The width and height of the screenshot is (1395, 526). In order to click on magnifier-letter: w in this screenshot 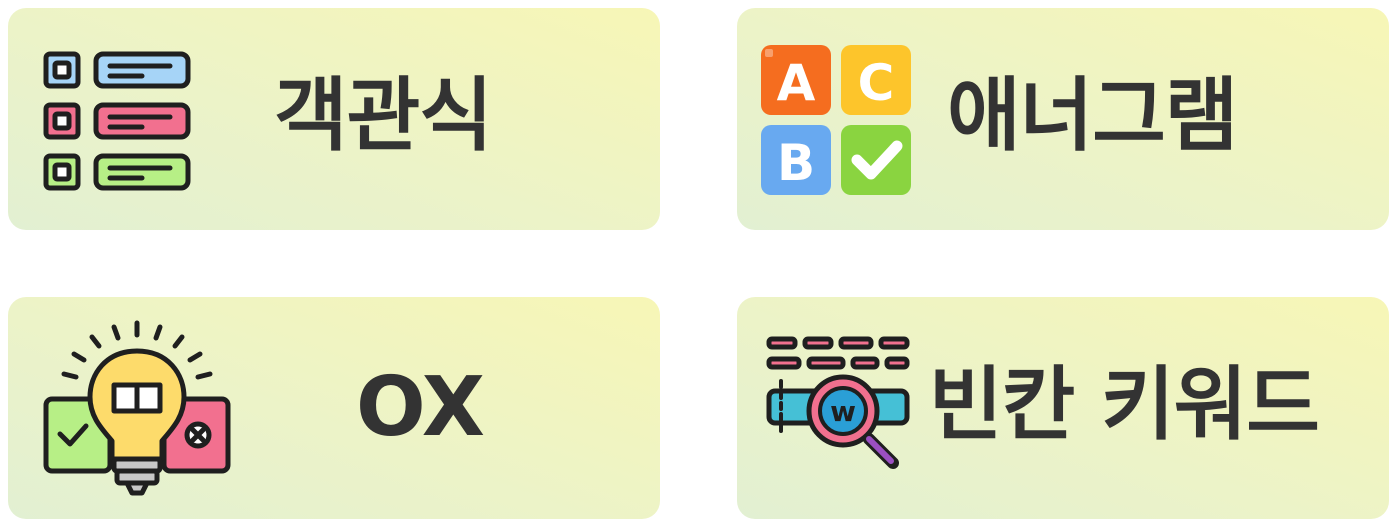, I will do `click(843, 411)`.